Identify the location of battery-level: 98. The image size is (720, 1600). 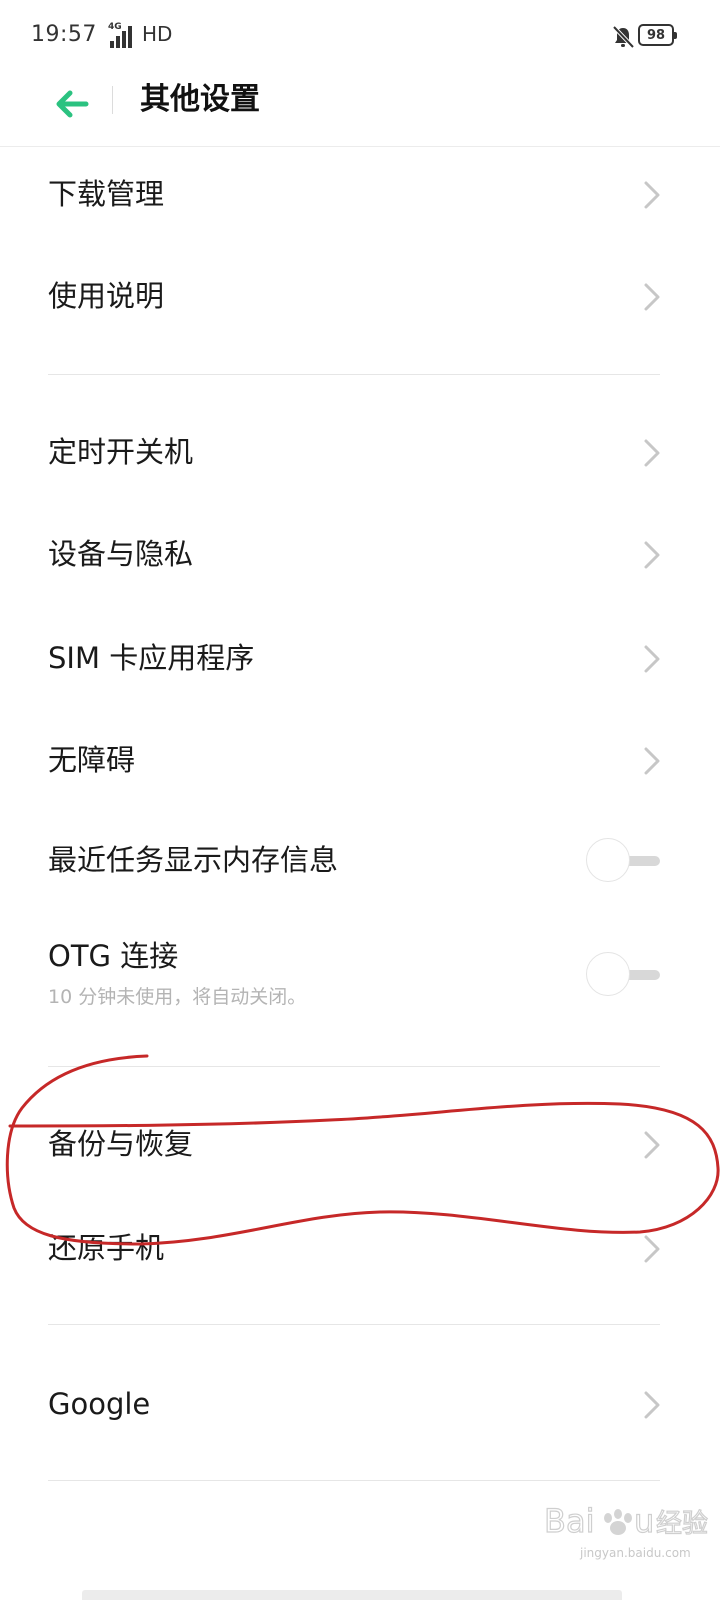
(656, 35).